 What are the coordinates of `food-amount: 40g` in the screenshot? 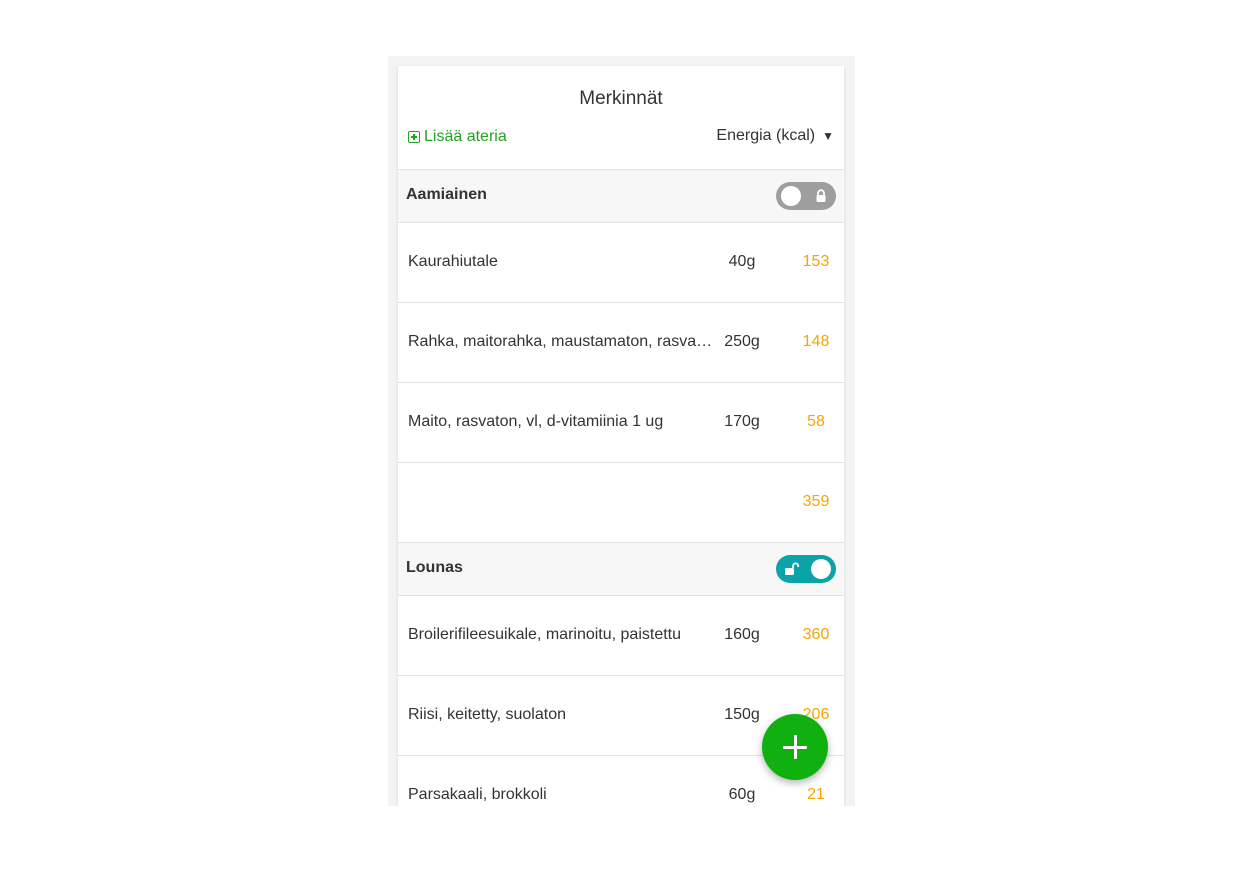 It's located at (742, 261).